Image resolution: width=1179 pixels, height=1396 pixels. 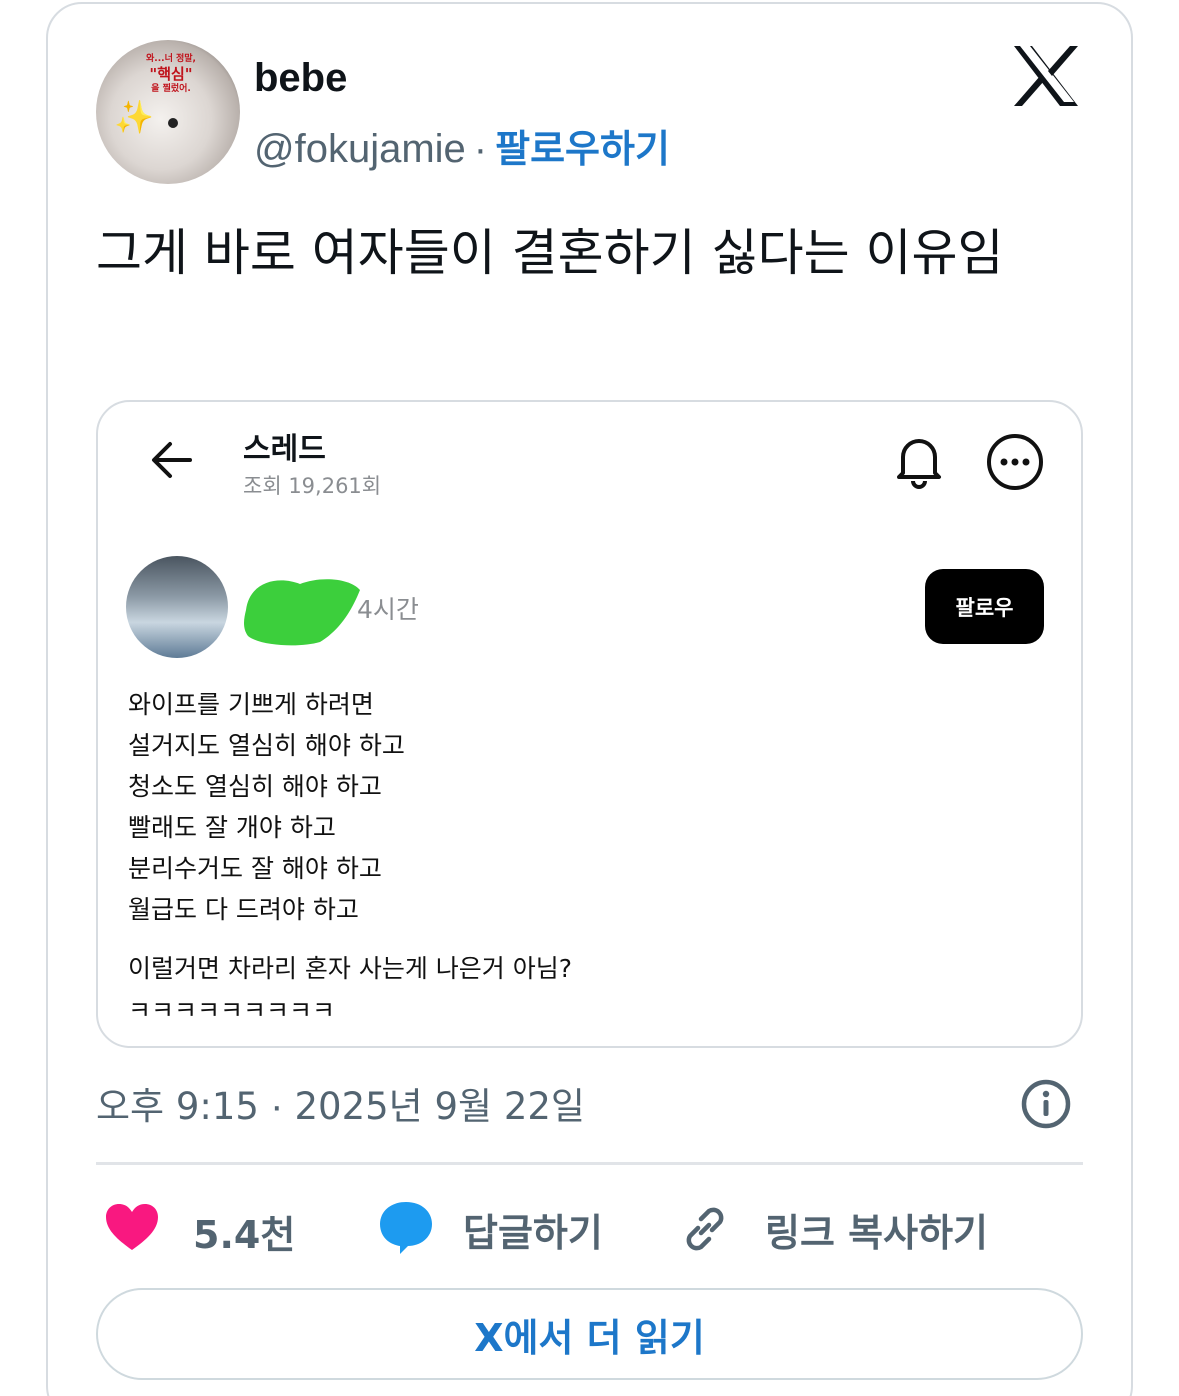 What do you see at coordinates (232, 827) in the screenshot?
I see `thread-line: 빨래도 잘 개야 하고` at bounding box center [232, 827].